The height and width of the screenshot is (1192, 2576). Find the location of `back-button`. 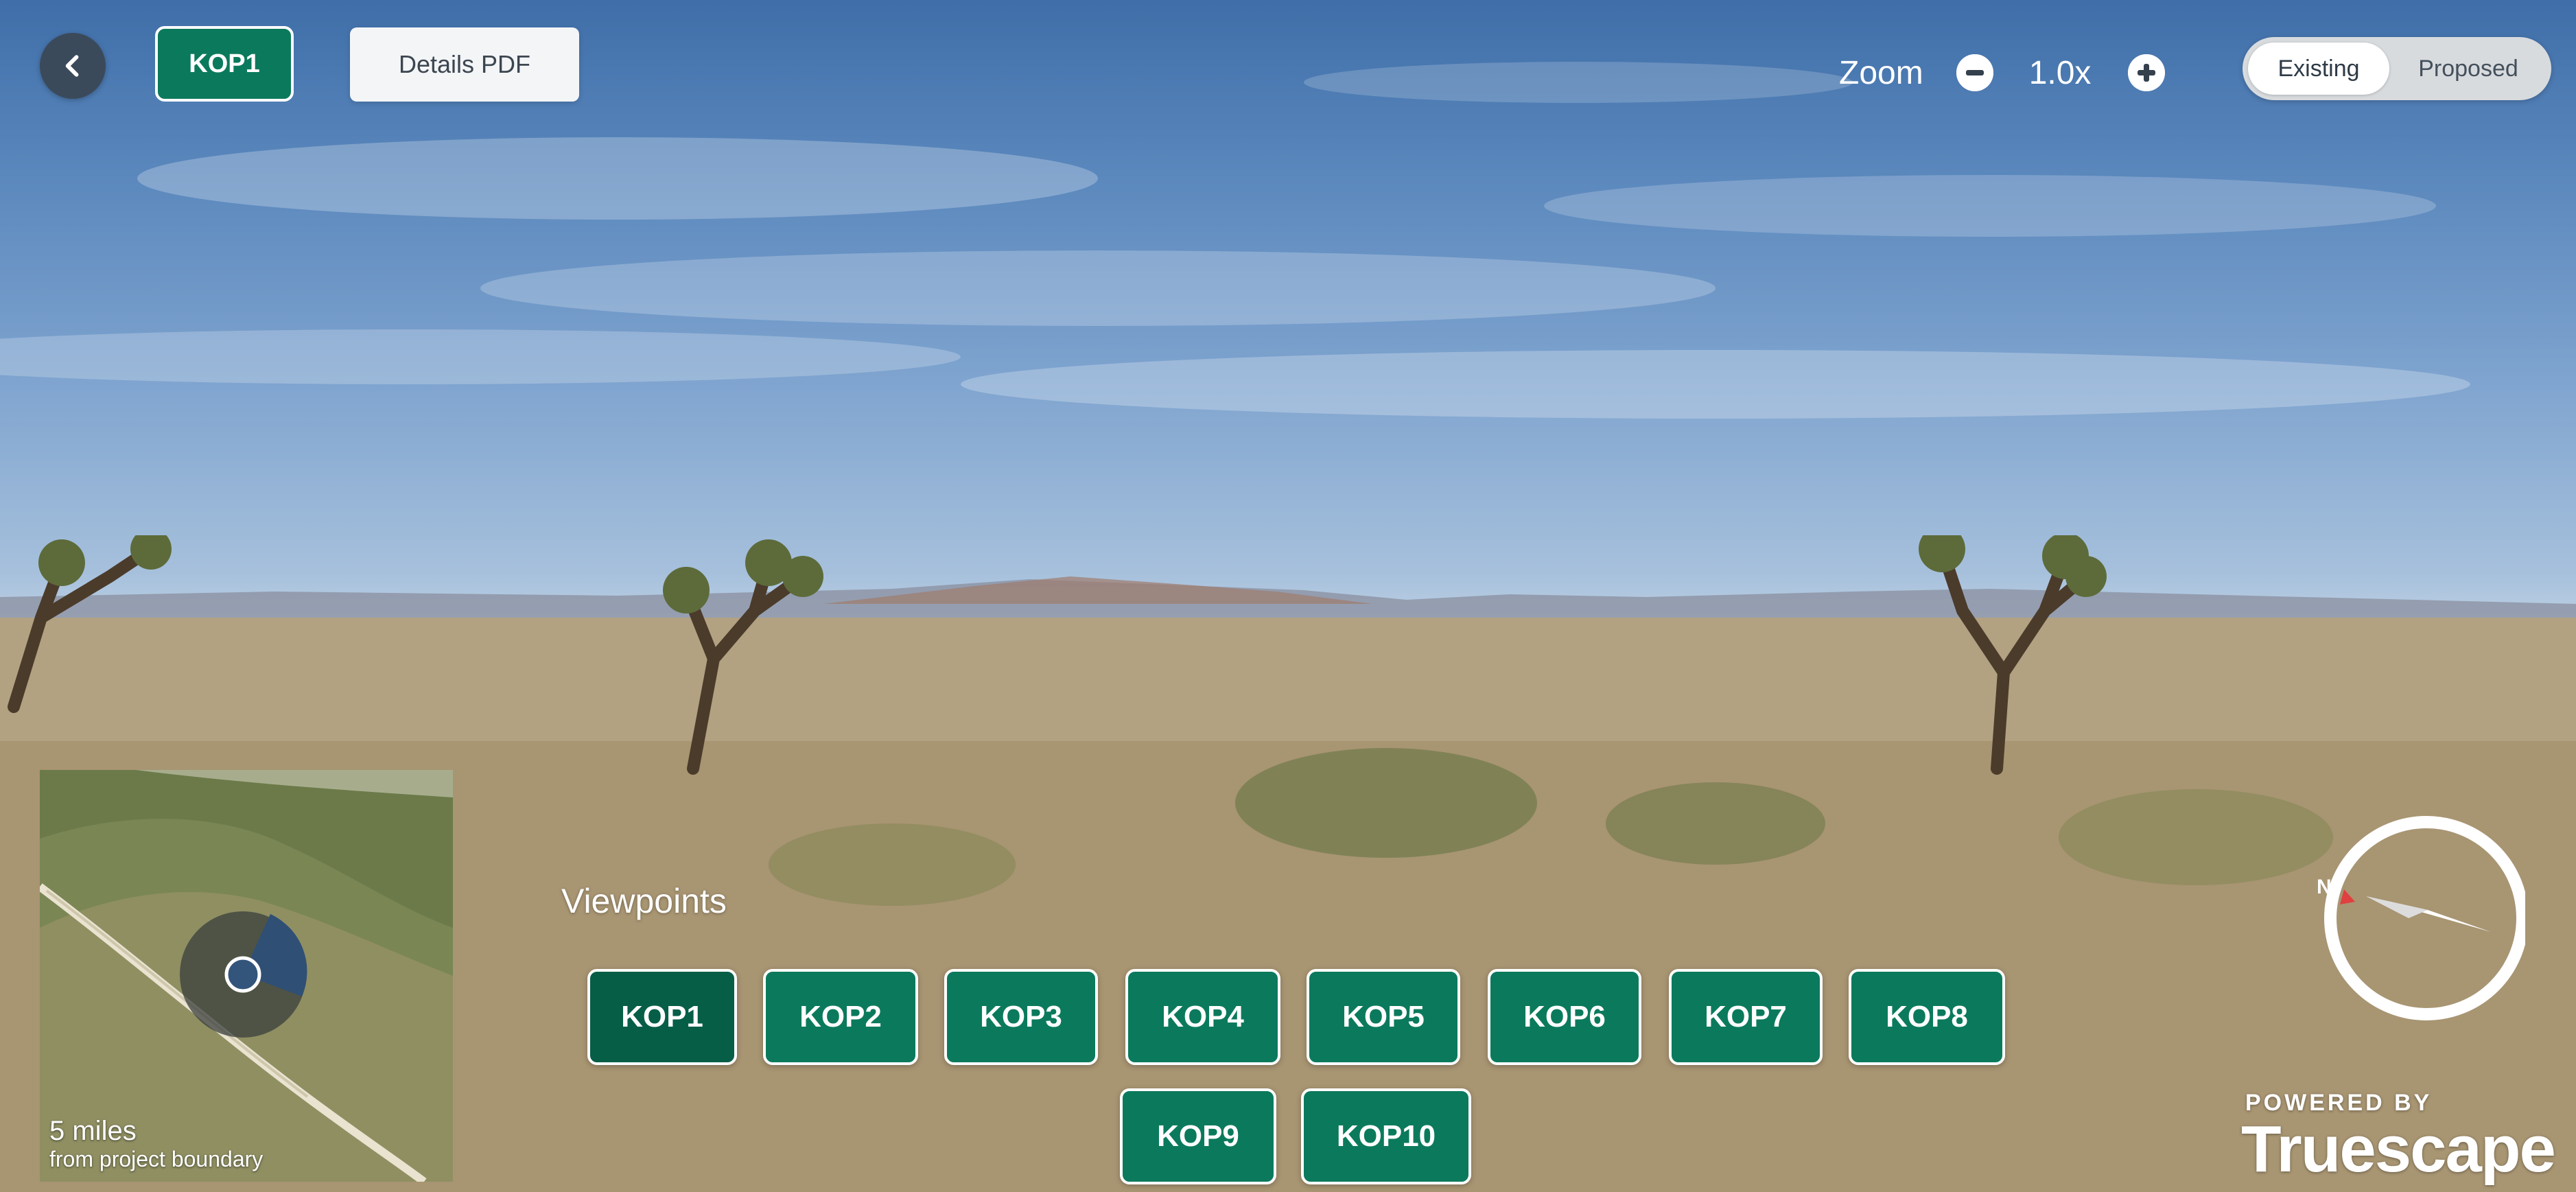

back-button is located at coordinates (73, 66).